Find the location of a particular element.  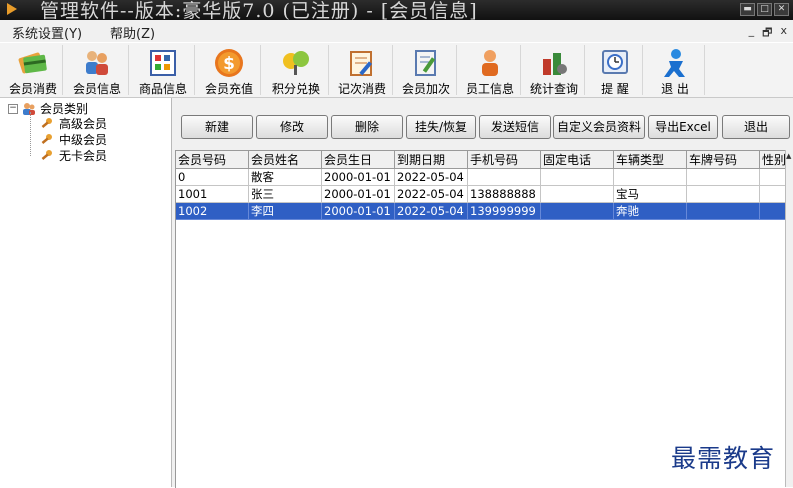

edit-icon is located at coordinates (425, 63).